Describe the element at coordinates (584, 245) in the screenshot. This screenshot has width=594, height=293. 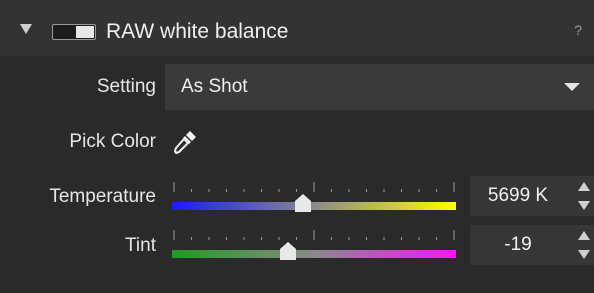
I see `tint-spinner` at that location.